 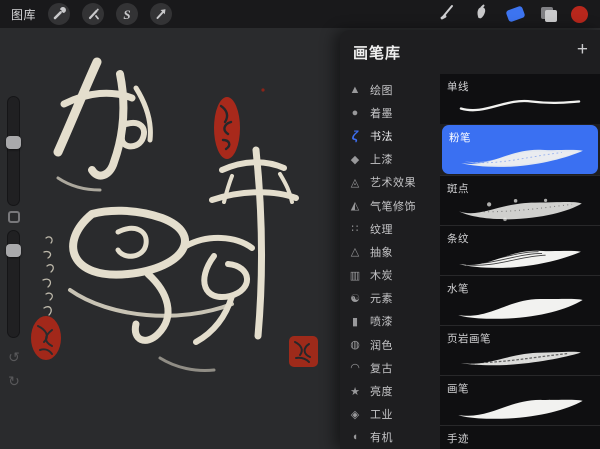 What do you see at coordinates (390, 437) in the screenshot?
I see `category-organic: ◖ 有机` at bounding box center [390, 437].